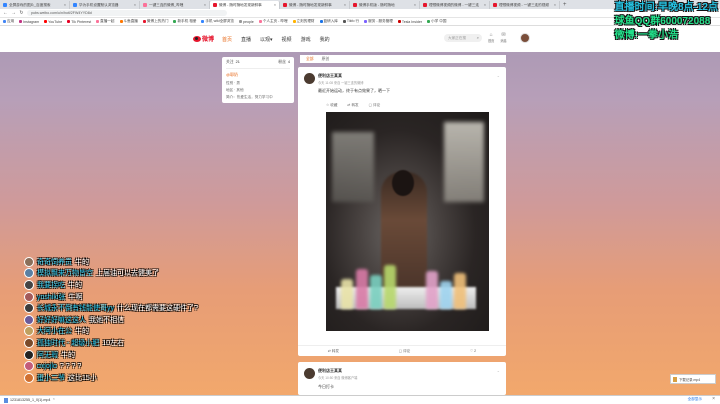 Image resolution: width=720 pixels, height=404 pixels. What do you see at coordinates (246, 39) in the screenshot?
I see `site-nav-item: 直播` at bounding box center [246, 39].